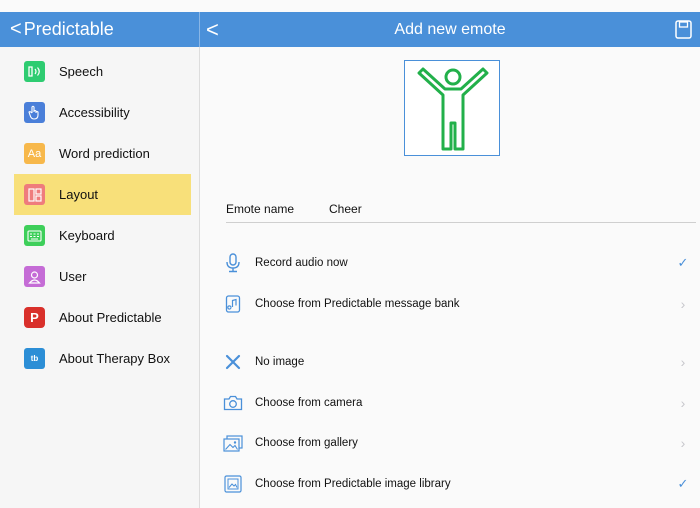 This screenshot has width=700, height=508. What do you see at coordinates (34, 194) in the screenshot?
I see `layout-icon` at bounding box center [34, 194].